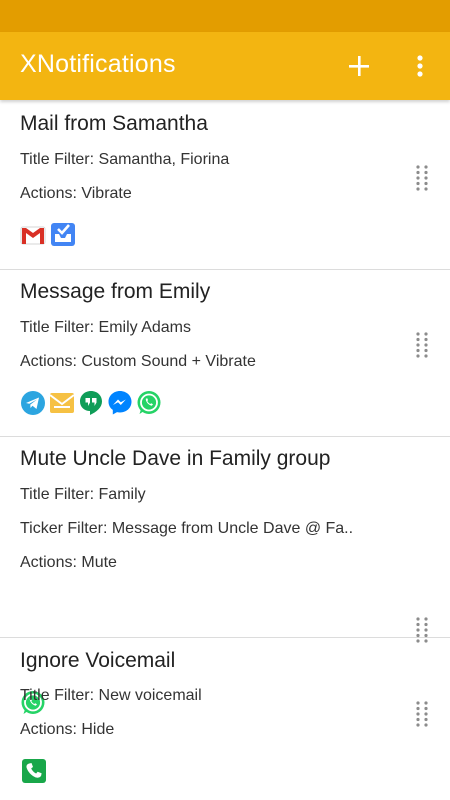 This screenshot has width=450, height=800. What do you see at coordinates (105, 327) in the screenshot?
I see `rule-title-filter: Title Filter: Emily Adams` at bounding box center [105, 327].